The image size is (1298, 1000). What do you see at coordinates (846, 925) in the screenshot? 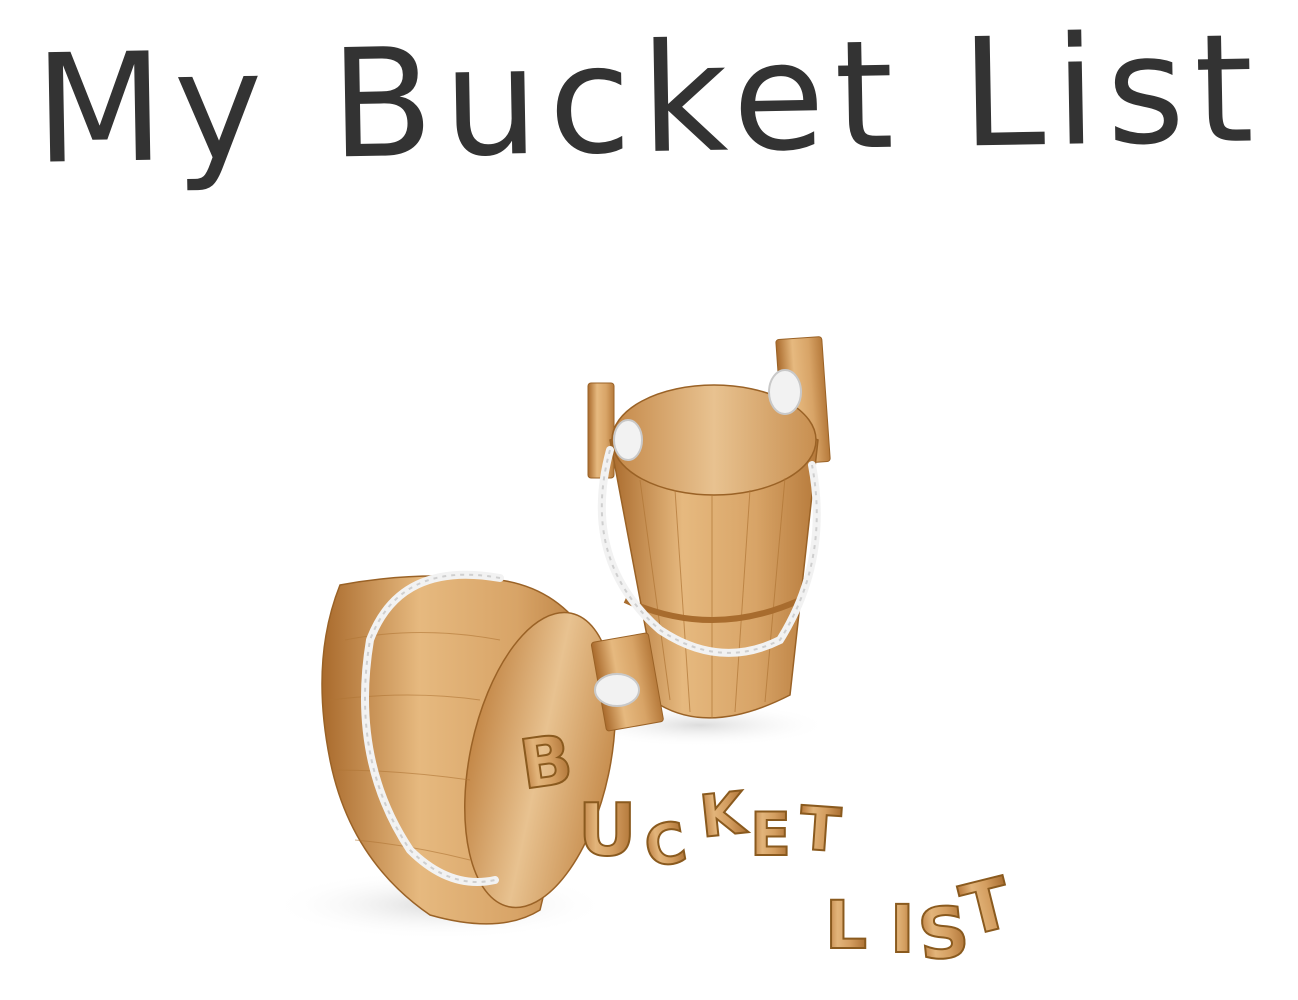
I see `letter-l: L` at bounding box center [846, 925].